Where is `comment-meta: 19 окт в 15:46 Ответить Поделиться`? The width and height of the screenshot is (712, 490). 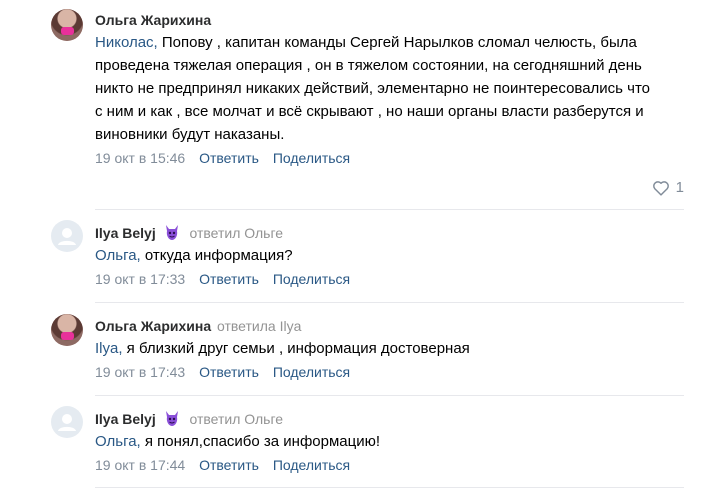
comment-meta: 19 окт в 15:46 Ответить Поделиться is located at coordinates (393, 158).